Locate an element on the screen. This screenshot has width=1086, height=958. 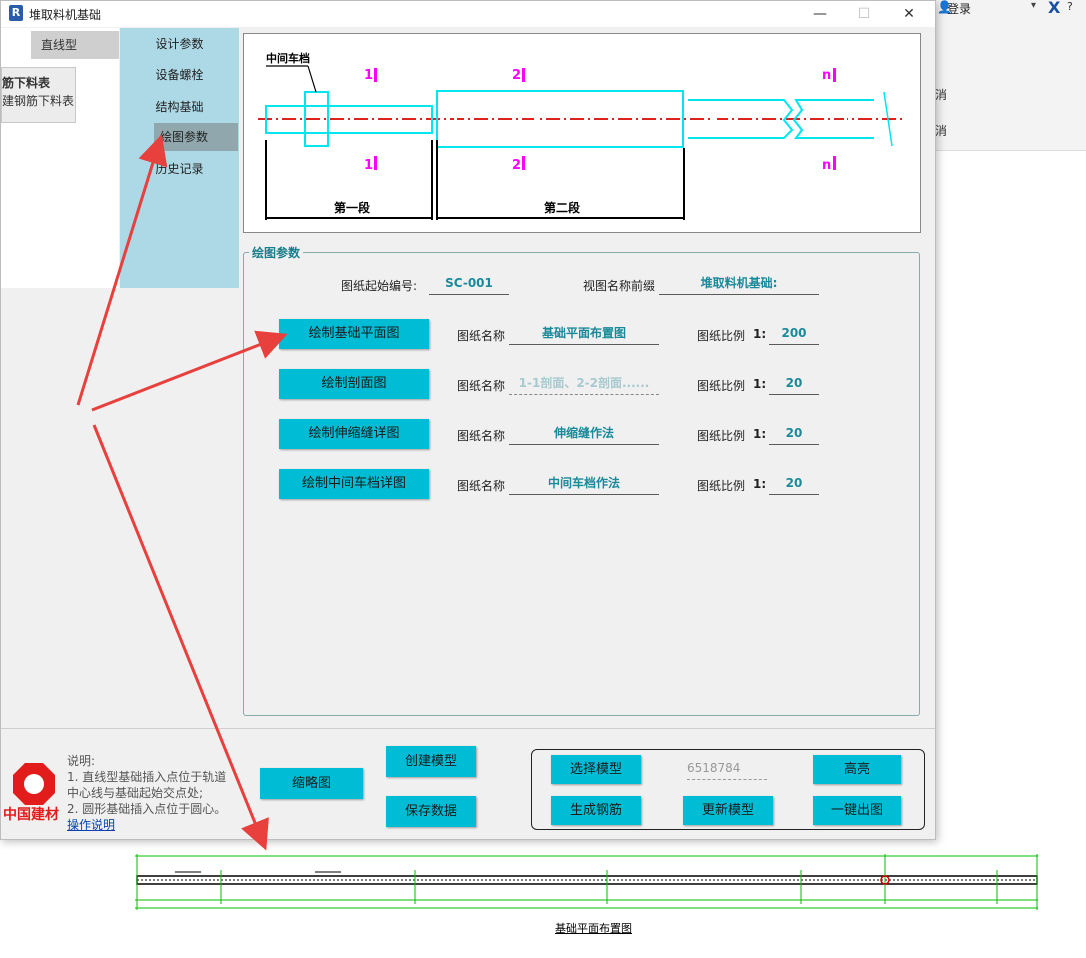
arrow-to-nav is located at coordinates (122, 270).